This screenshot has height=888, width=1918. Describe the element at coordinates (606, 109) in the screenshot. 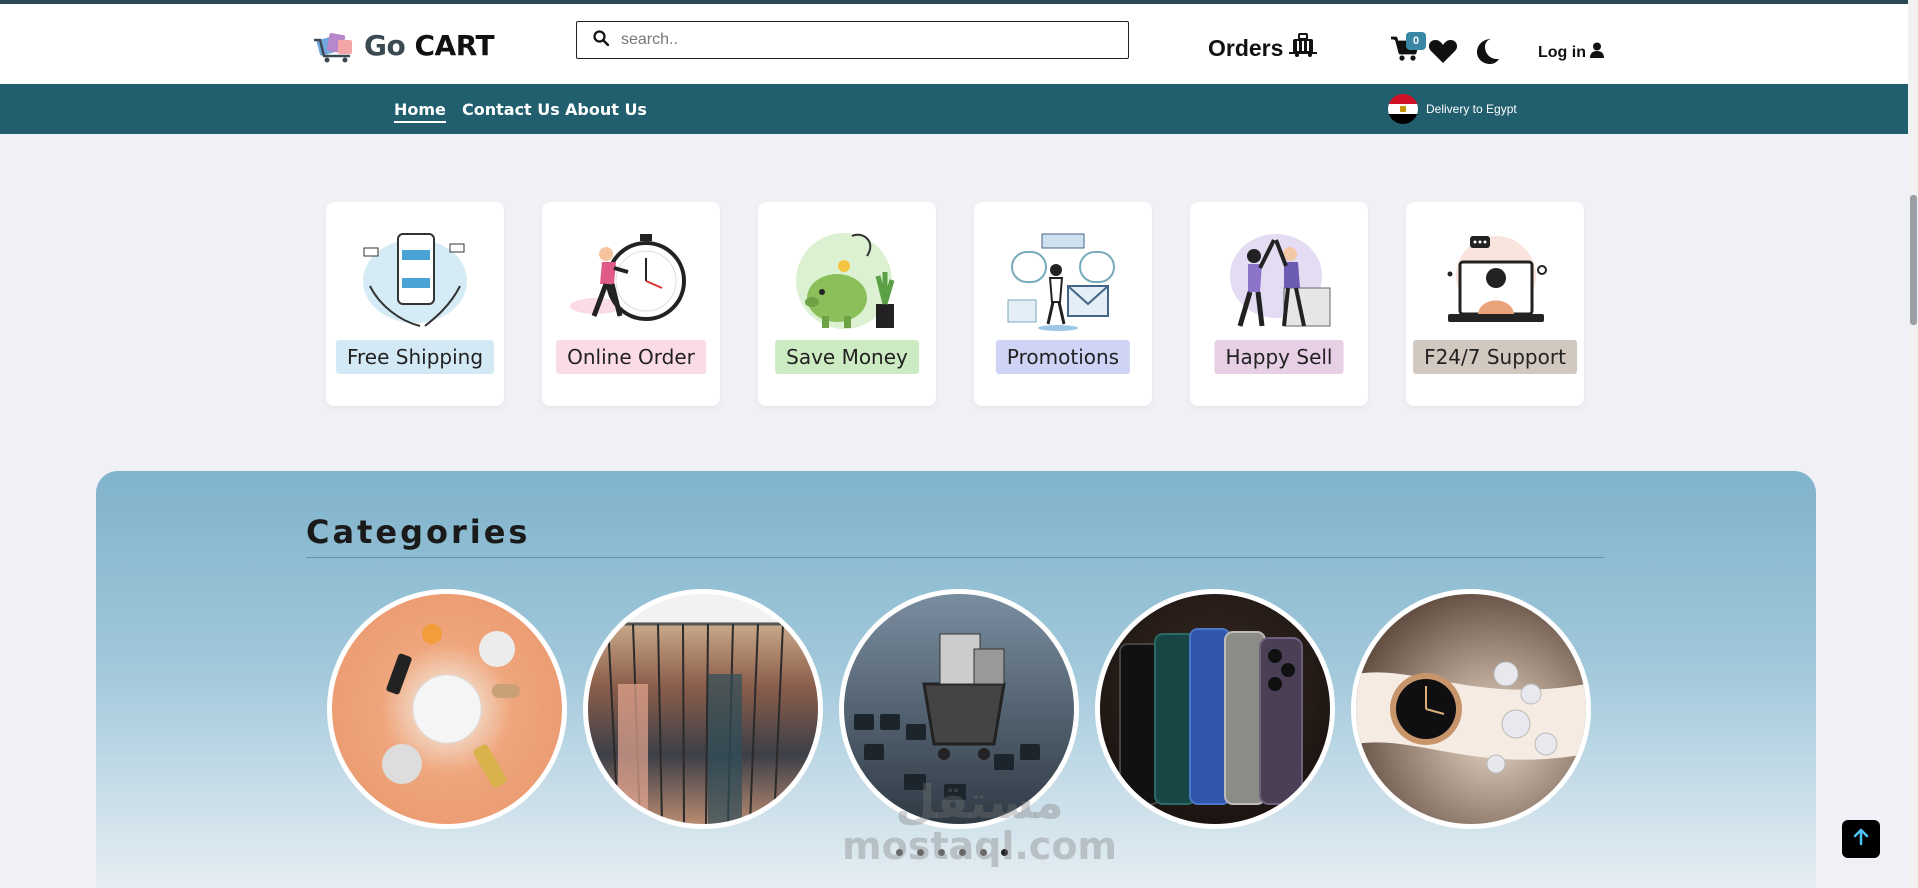

I see `nav-about-us: About Us` at that location.